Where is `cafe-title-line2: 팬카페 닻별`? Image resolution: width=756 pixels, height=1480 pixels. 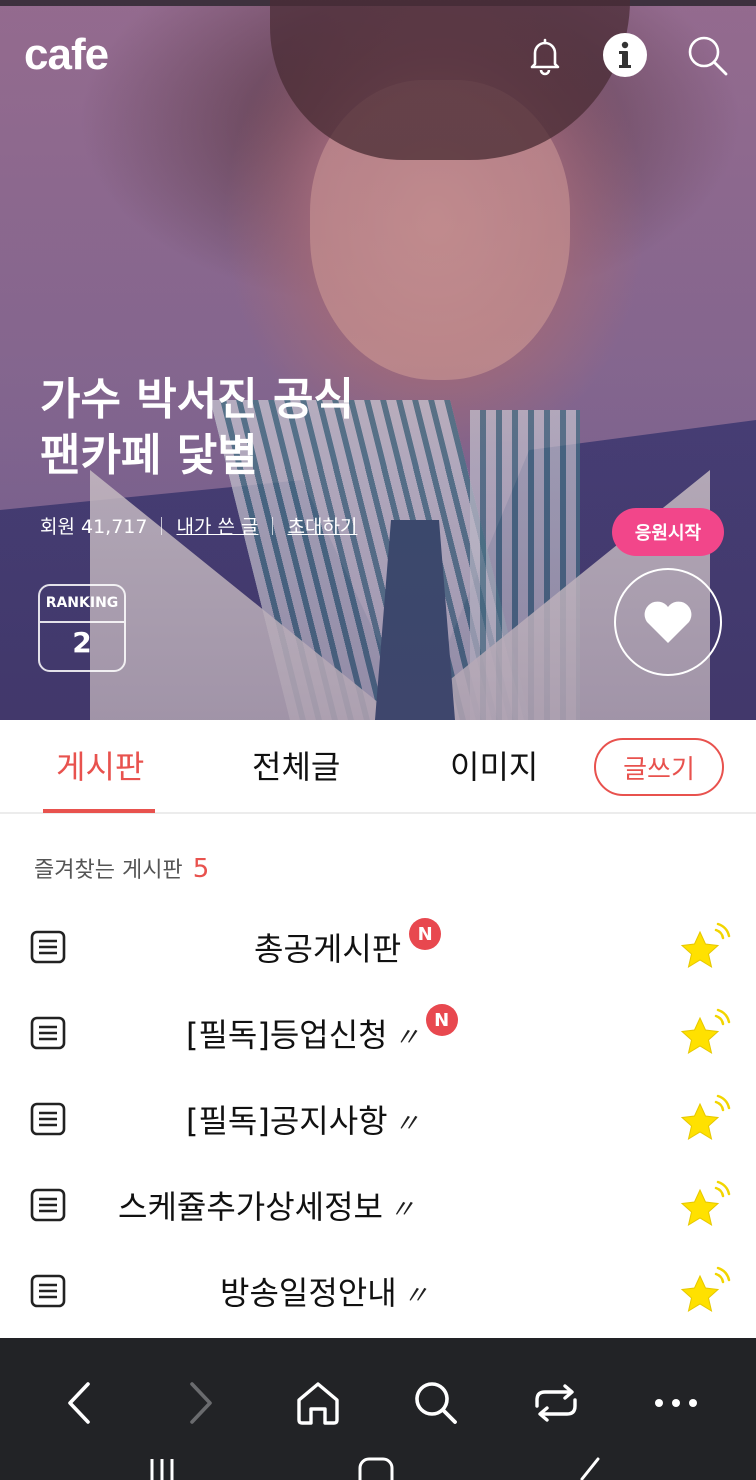 cafe-title-line2: 팬카페 닻별 is located at coordinates (149, 455).